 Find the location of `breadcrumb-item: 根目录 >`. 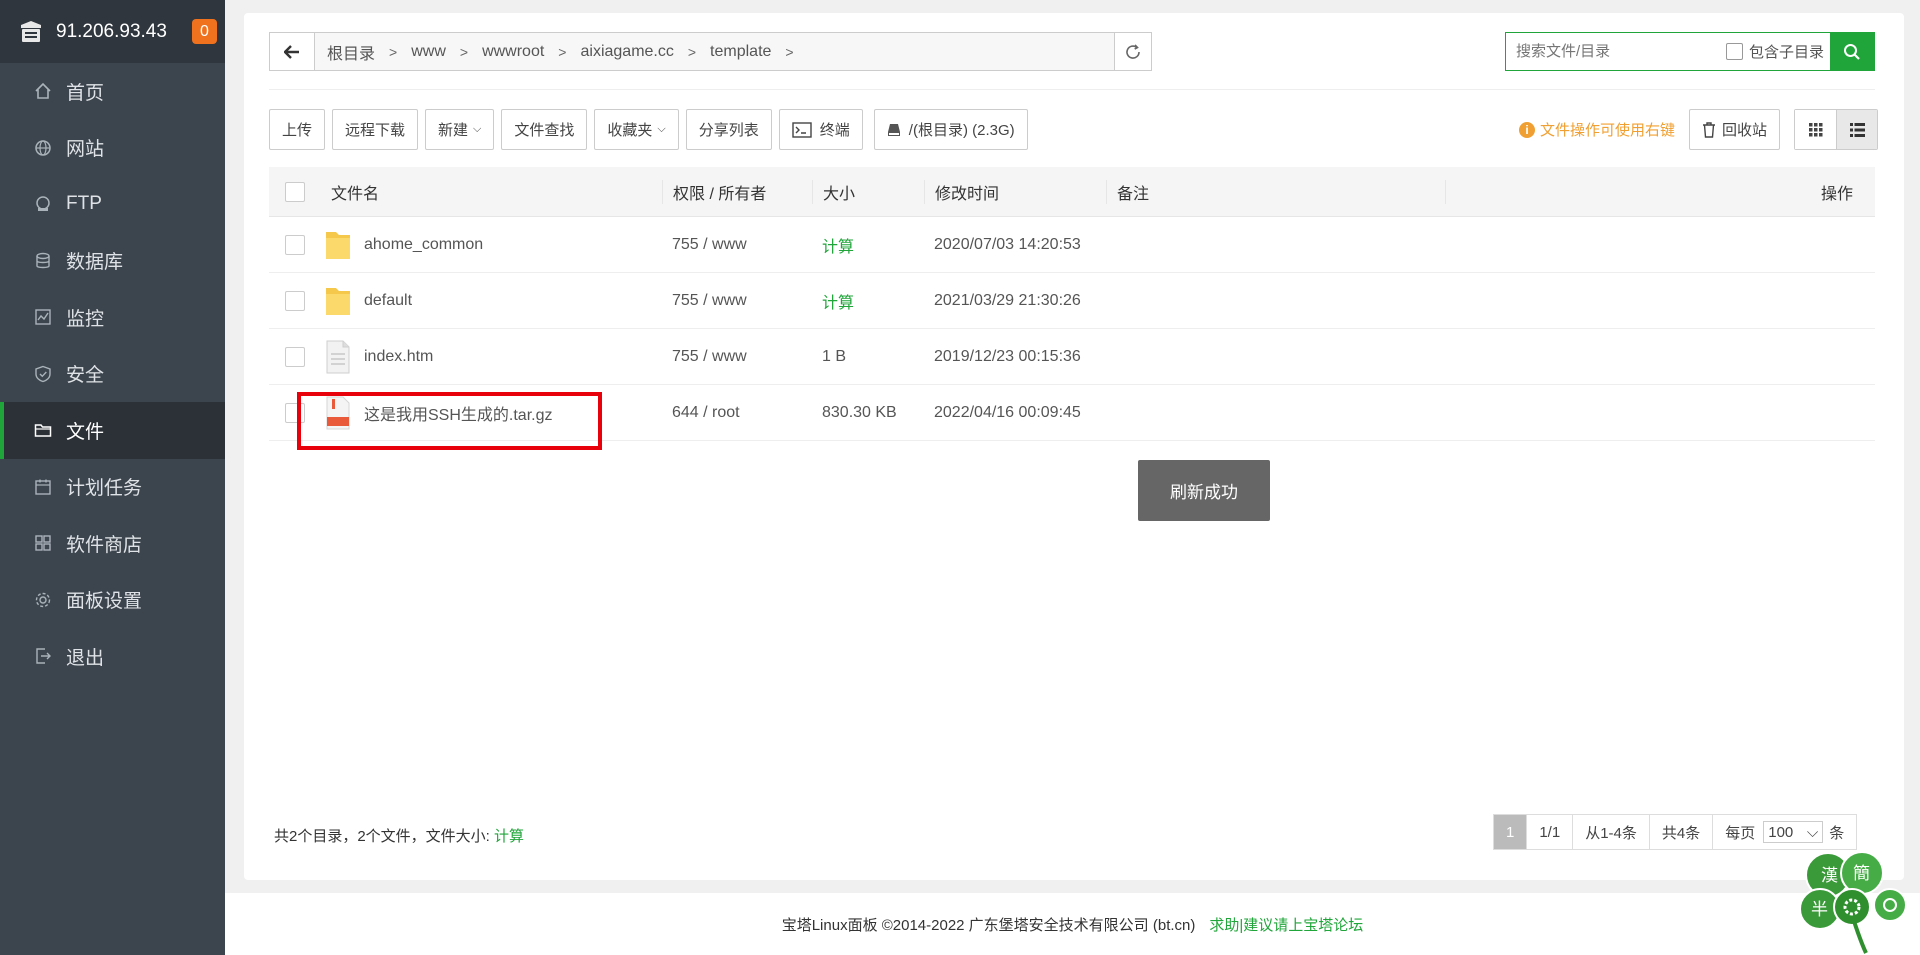

breadcrumb-item: 根目录 > is located at coordinates (369, 52).